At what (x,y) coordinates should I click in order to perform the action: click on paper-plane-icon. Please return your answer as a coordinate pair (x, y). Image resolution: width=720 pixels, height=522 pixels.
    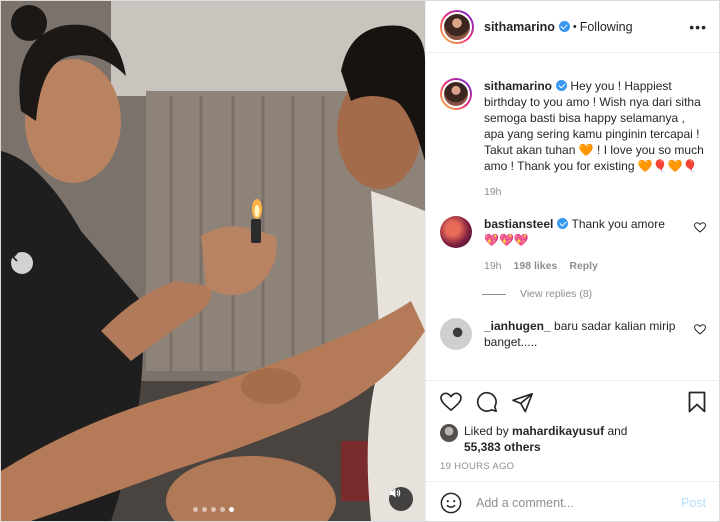
    Looking at the image, I should click on (522, 402).